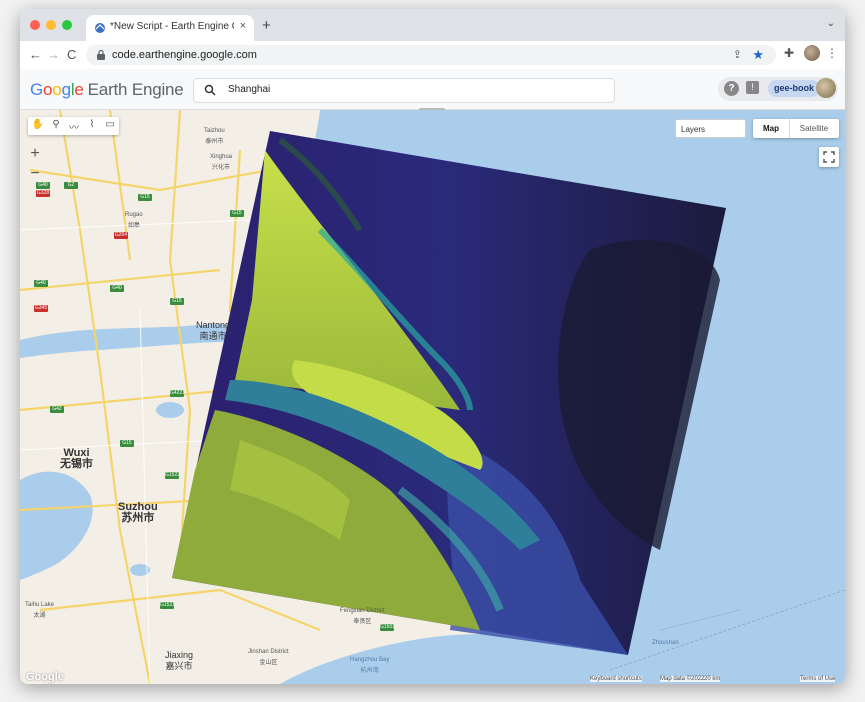 Image resolution: width=865 pixels, height=702 pixels. What do you see at coordinates (92, 126) in the screenshot?
I see `draw-polygon-icon: ⌇` at bounding box center [92, 126].